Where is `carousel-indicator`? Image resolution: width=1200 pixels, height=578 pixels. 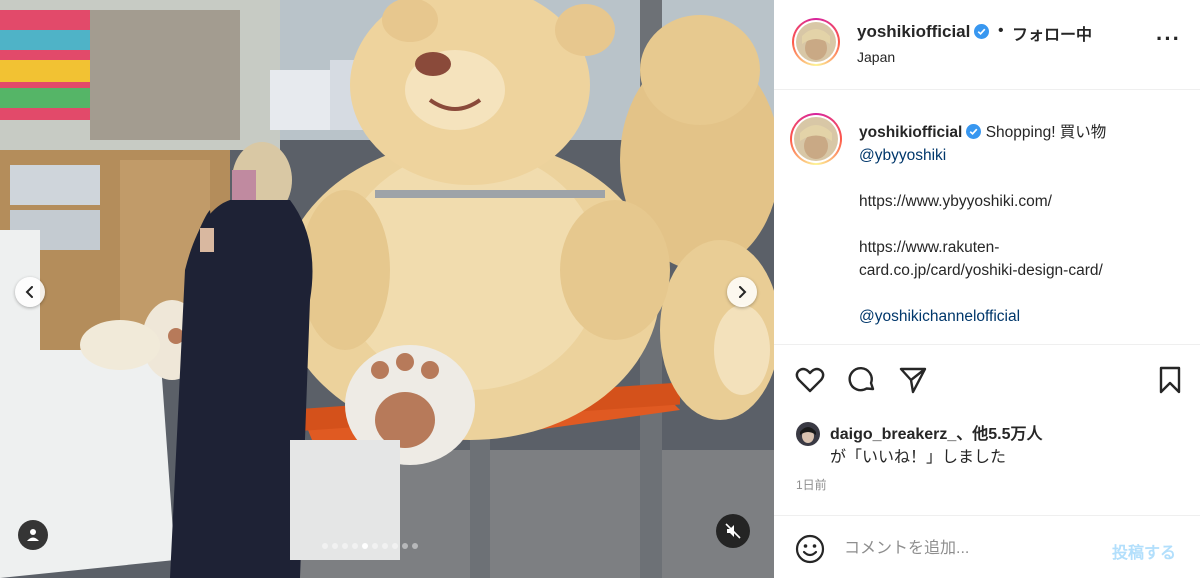 carousel-indicator is located at coordinates (370, 546).